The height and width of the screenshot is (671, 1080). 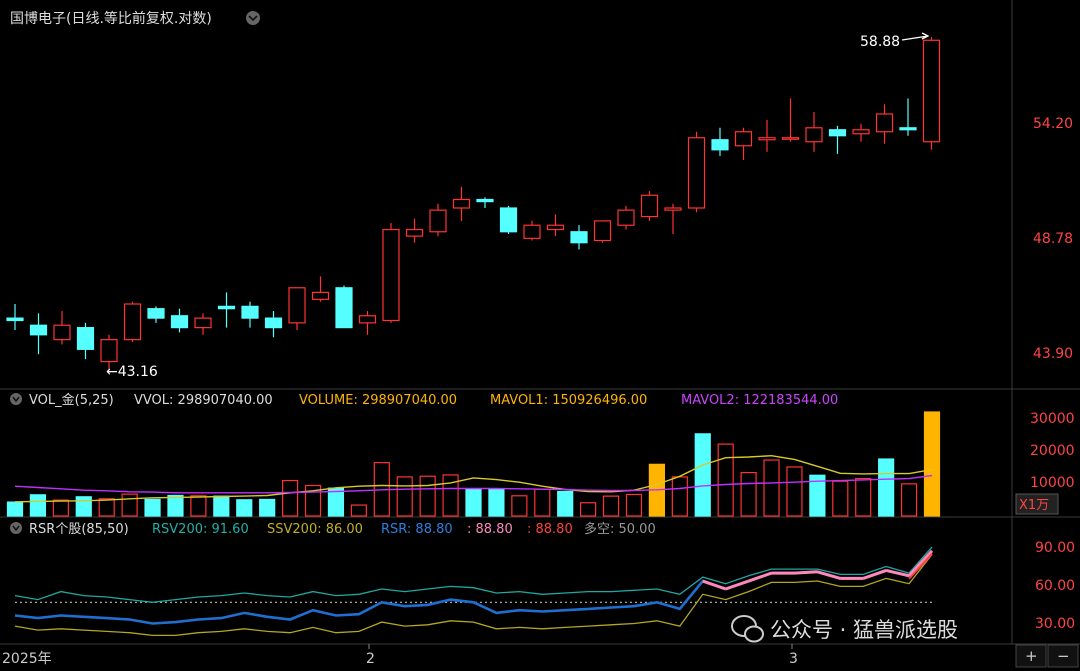 I want to click on unit-button-label: X1万, so click(x=1034, y=505).